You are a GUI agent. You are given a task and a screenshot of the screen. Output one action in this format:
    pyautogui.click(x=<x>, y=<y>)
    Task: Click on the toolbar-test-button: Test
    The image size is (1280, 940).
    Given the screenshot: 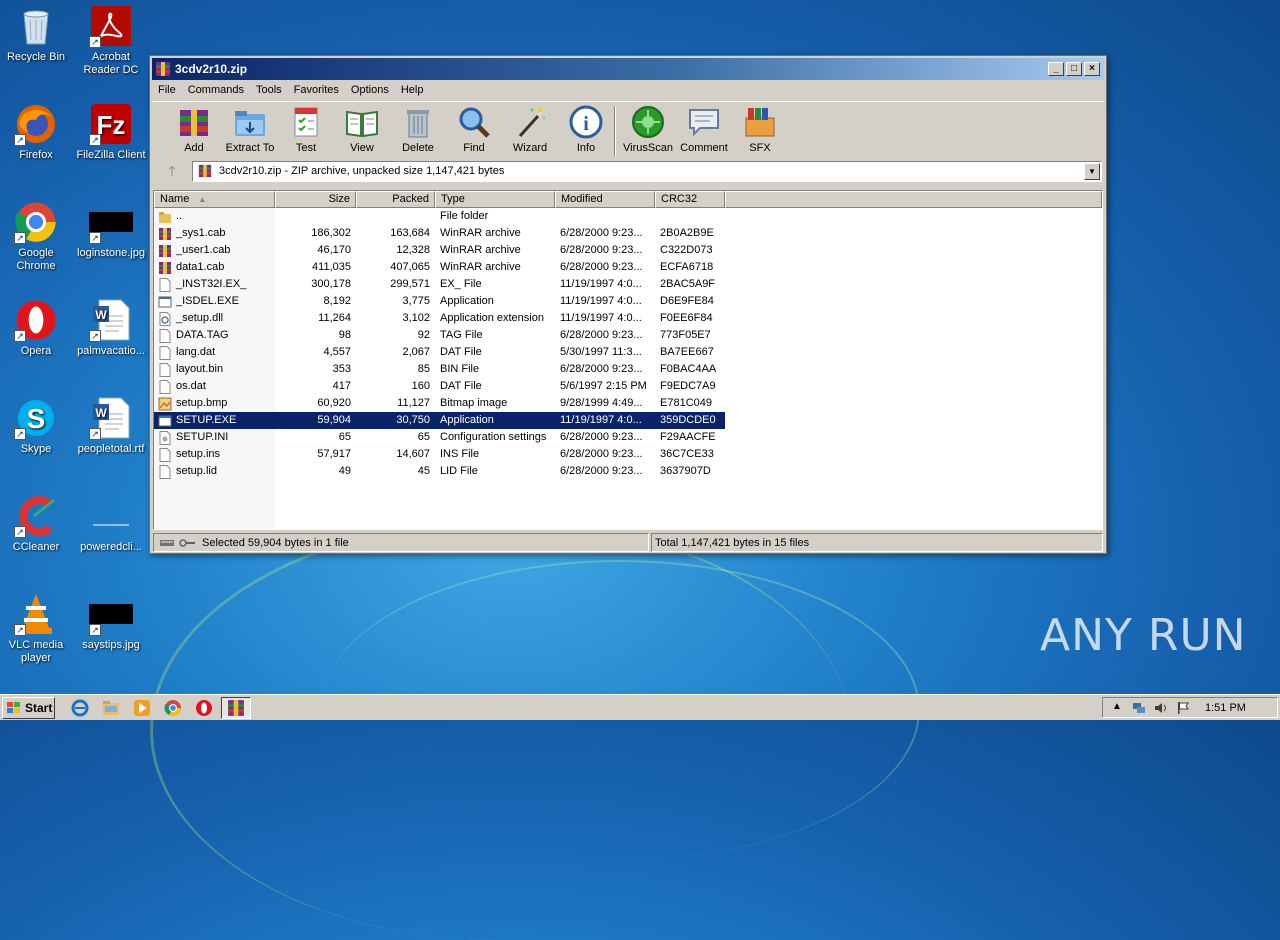 What is the action you would take?
    pyautogui.click(x=306, y=129)
    